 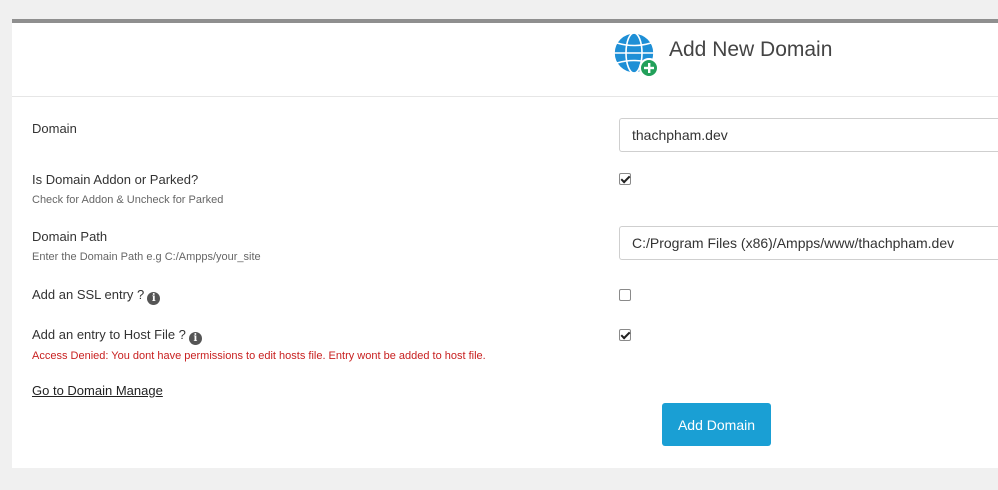 What do you see at coordinates (625, 295) in the screenshot?
I see `ssl-checkbox` at bounding box center [625, 295].